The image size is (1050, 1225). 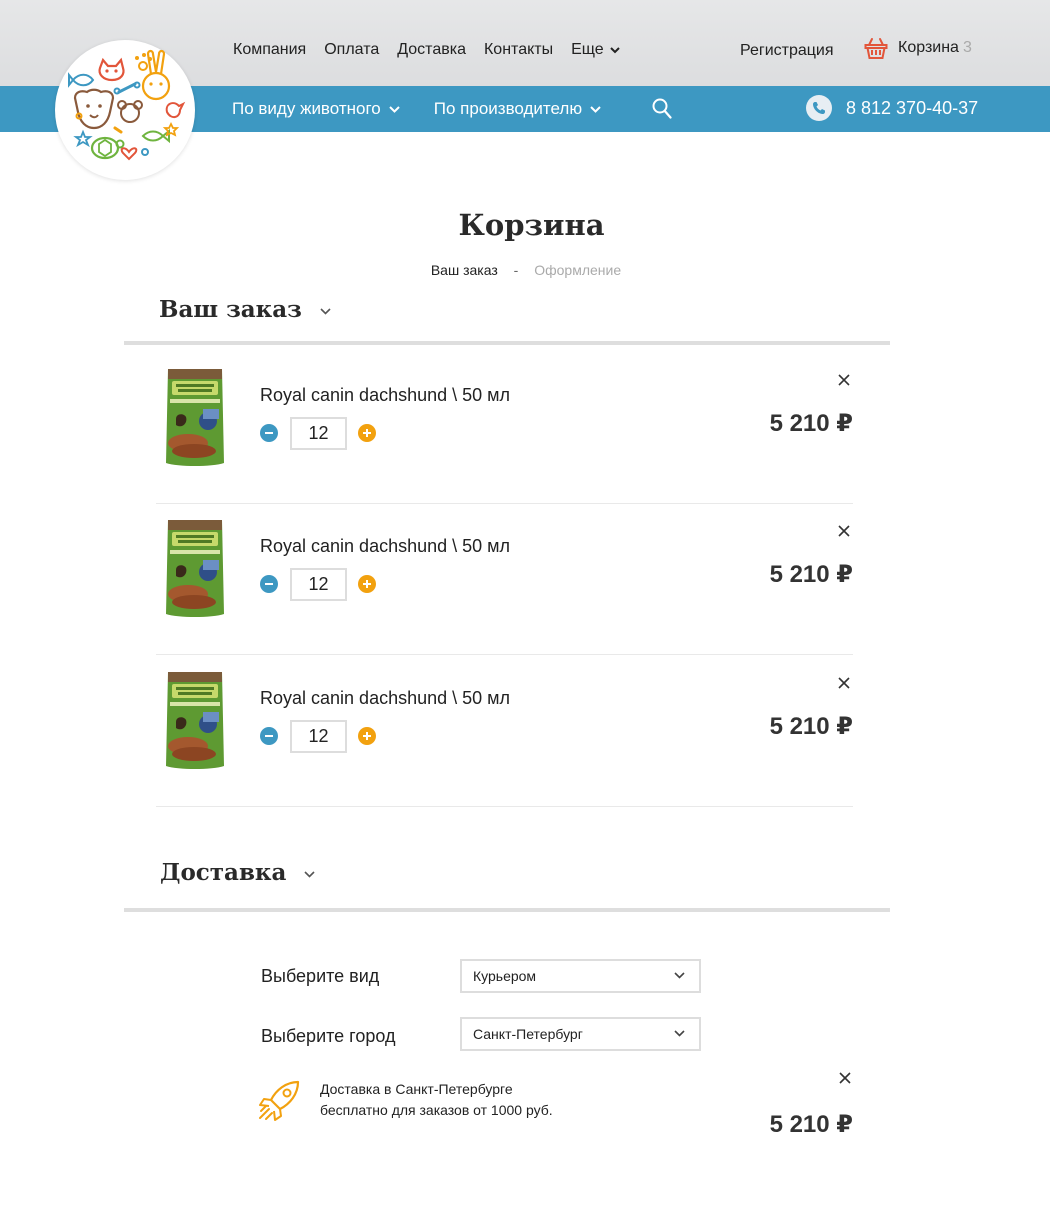 I want to click on cart-link: Корзина 3, so click(x=918, y=48).